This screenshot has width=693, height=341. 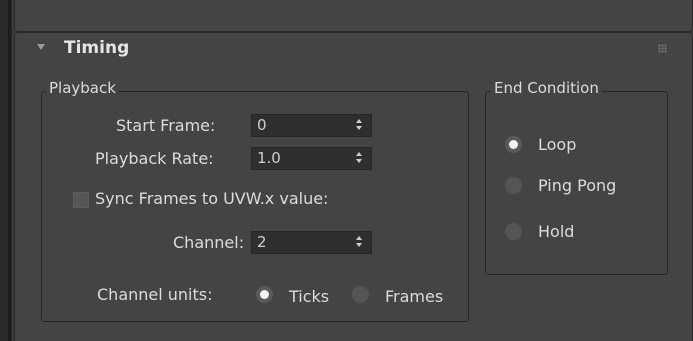 I want to click on channel-units-frames-radio, so click(x=360, y=294).